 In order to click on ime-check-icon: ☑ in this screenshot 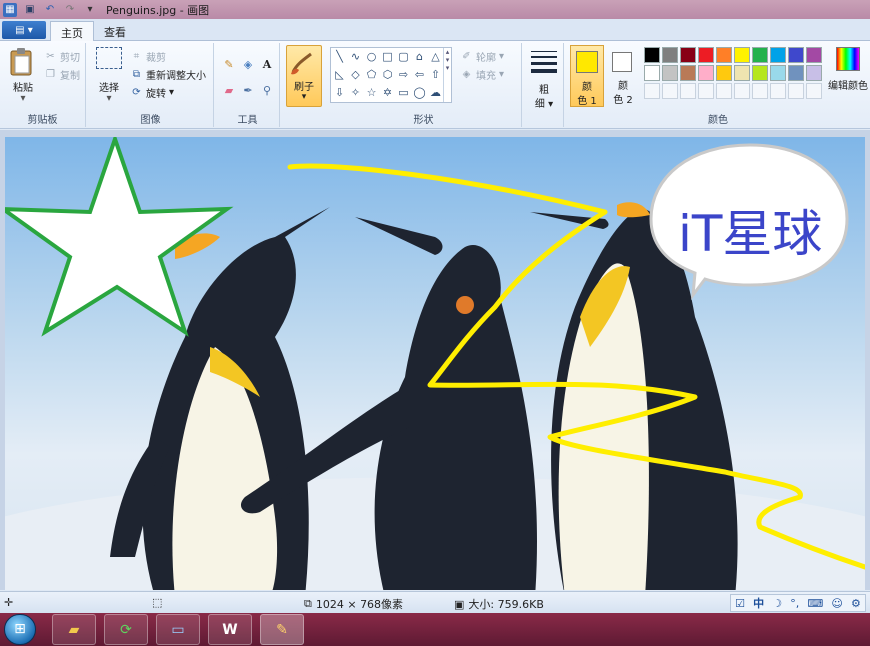, I will do `click(740, 603)`.